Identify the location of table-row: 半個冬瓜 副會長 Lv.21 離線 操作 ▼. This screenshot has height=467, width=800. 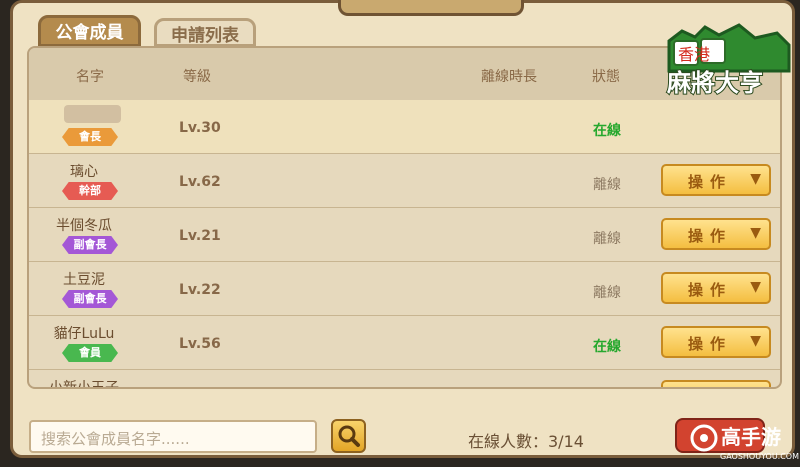
(404, 235).